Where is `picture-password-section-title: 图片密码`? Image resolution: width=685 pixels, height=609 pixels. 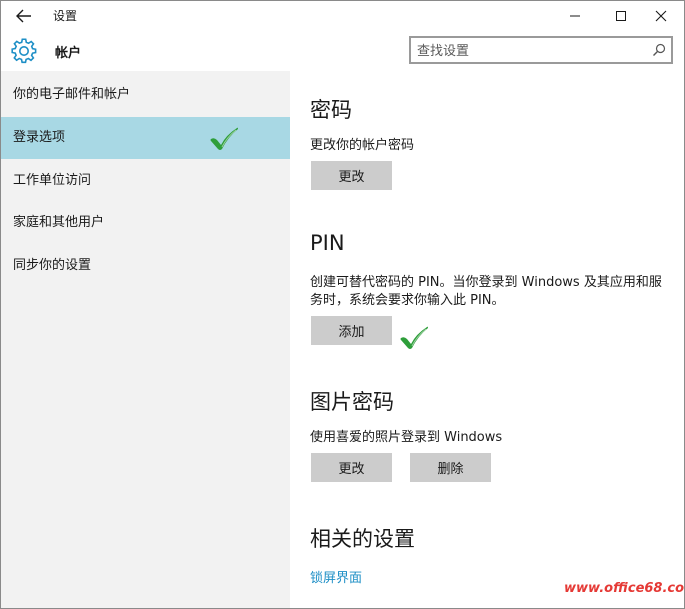 picture-password-section-title: 图片密码 is located at coordinates (352, 402).